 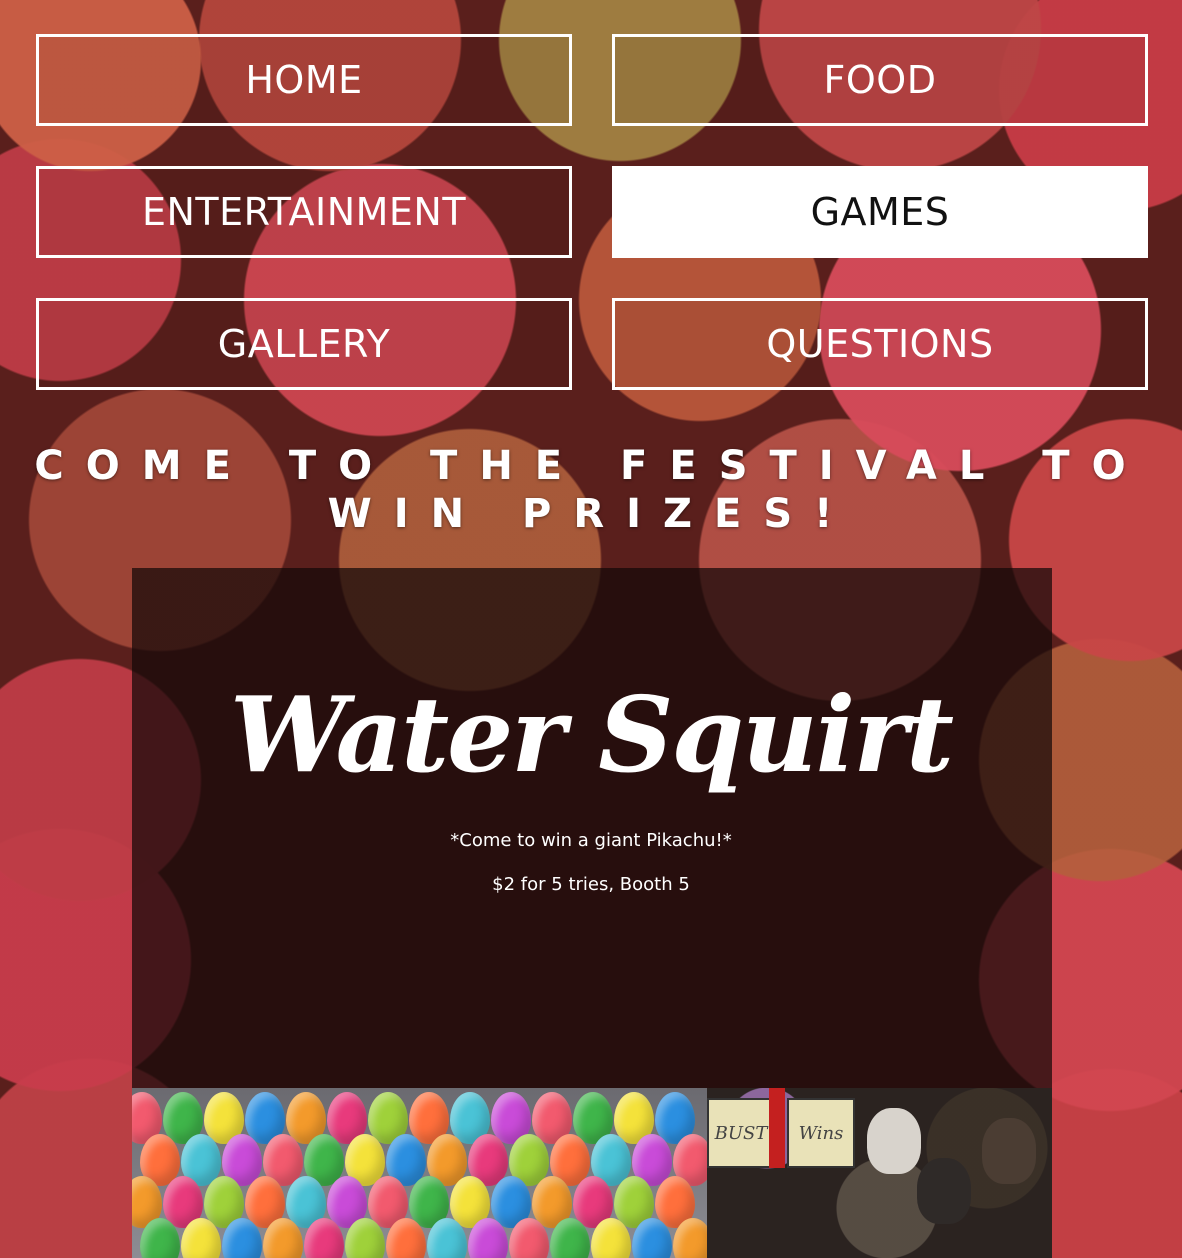 What do you see at coordinates (777, 1128) in the screenshot?
I see `sign-post` at bounding box center [777, 1128].